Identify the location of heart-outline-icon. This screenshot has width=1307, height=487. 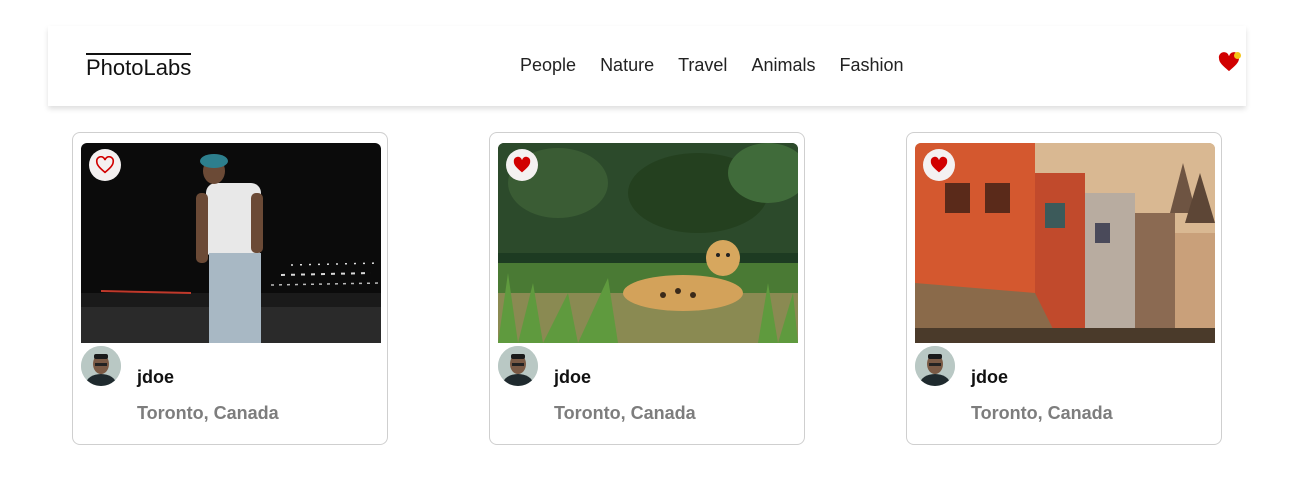
(105, 165).